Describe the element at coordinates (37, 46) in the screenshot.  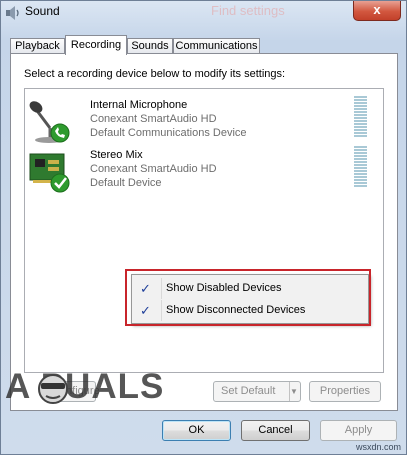
I see `tab-playback: Playback` at that location.